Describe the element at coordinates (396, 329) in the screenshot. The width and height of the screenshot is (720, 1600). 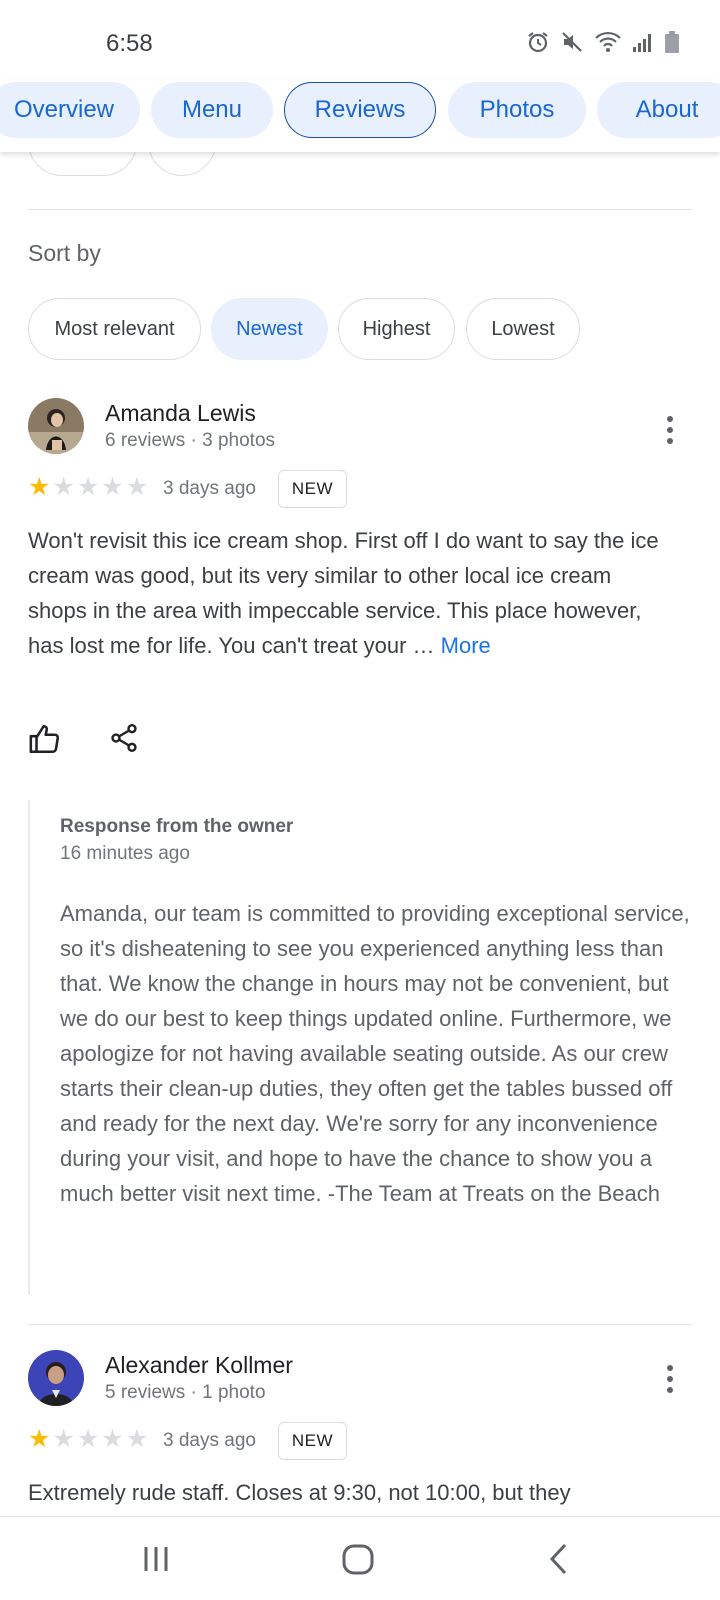
I see `sort-highest-chip: Highest` at that location.